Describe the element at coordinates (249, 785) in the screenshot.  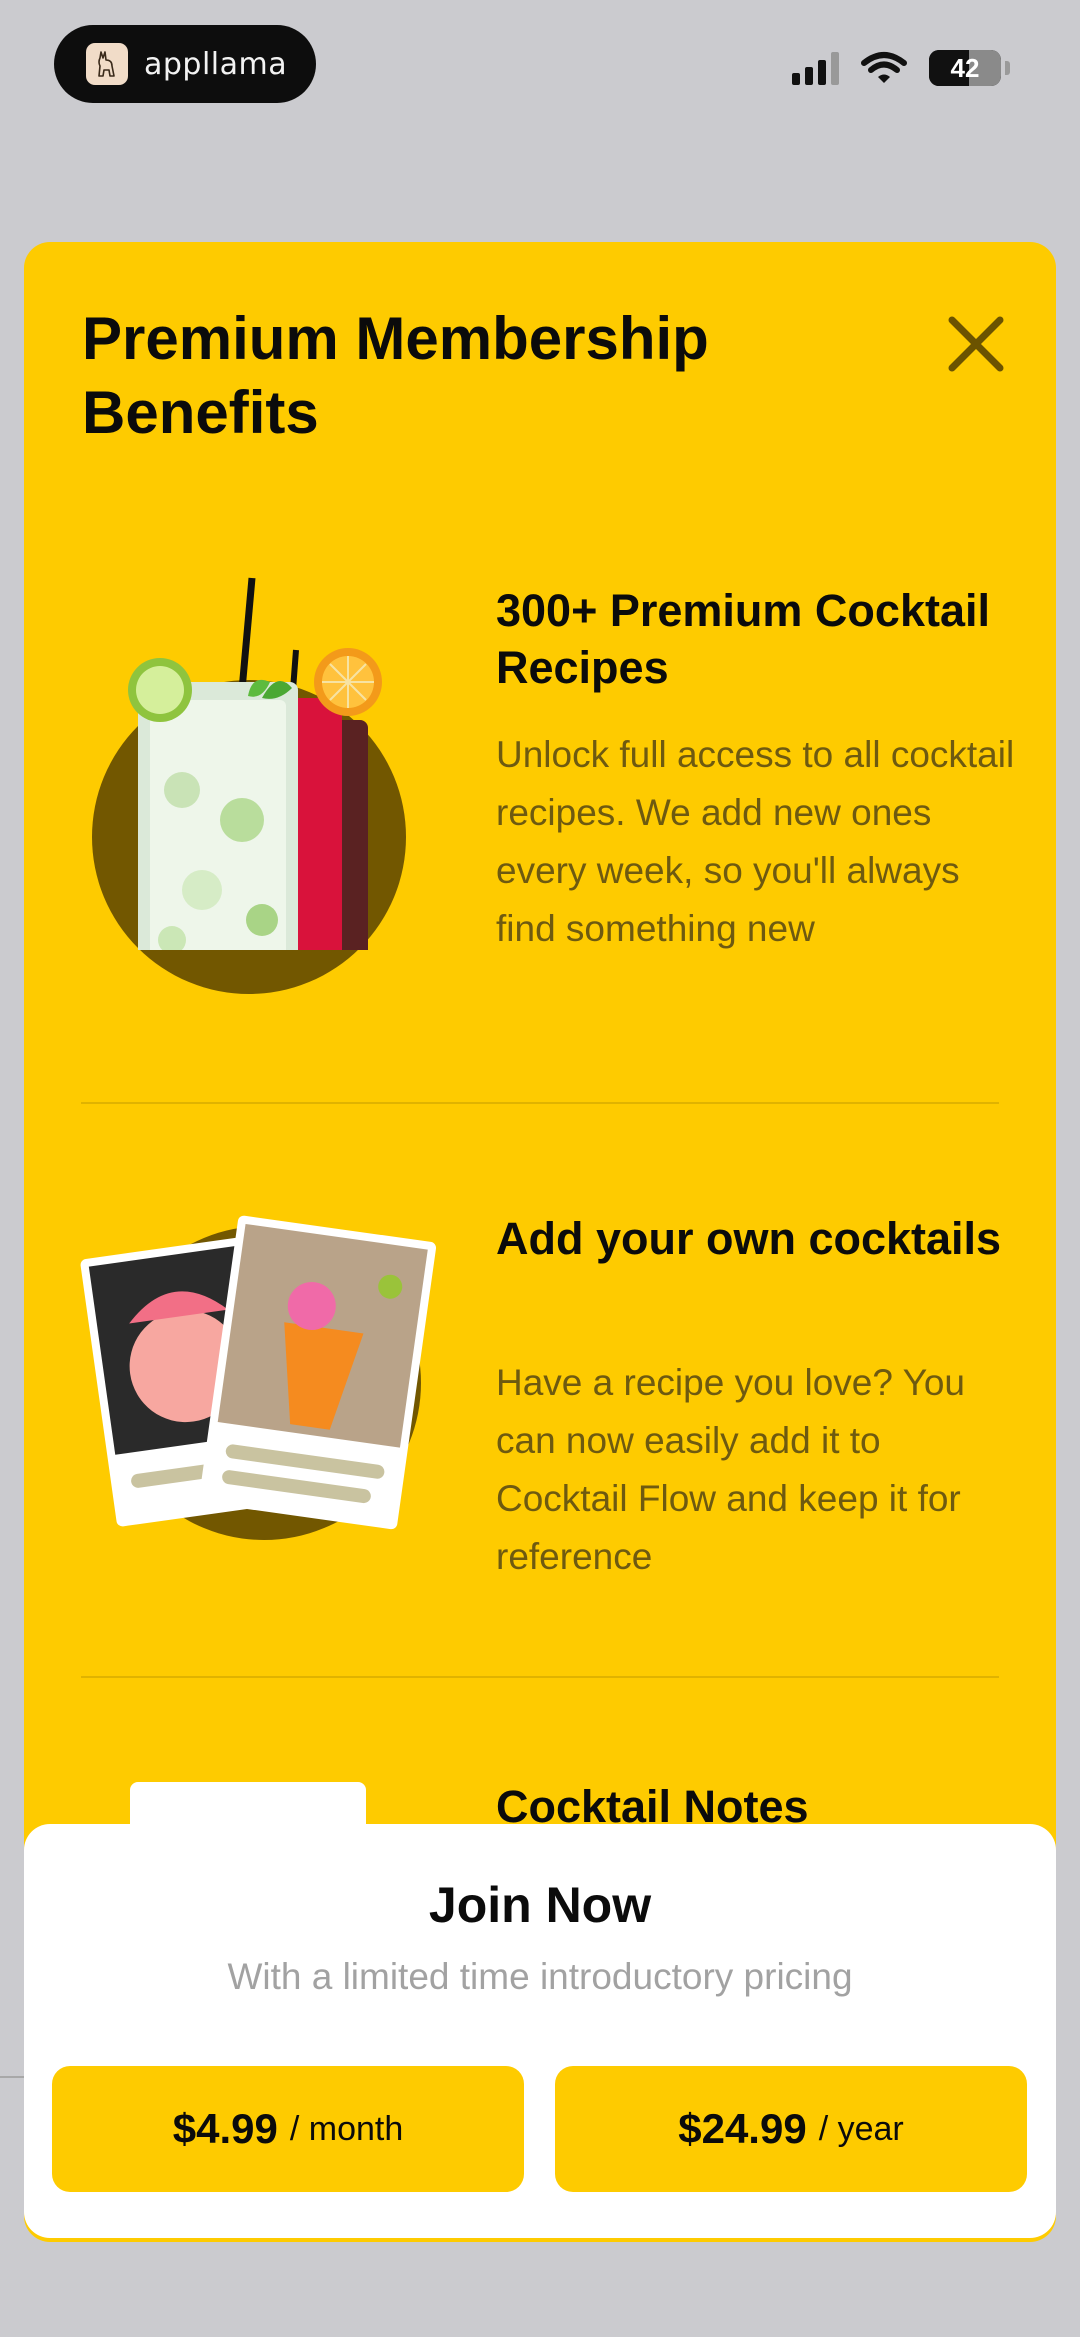
I see `cocktails-image` at that location.